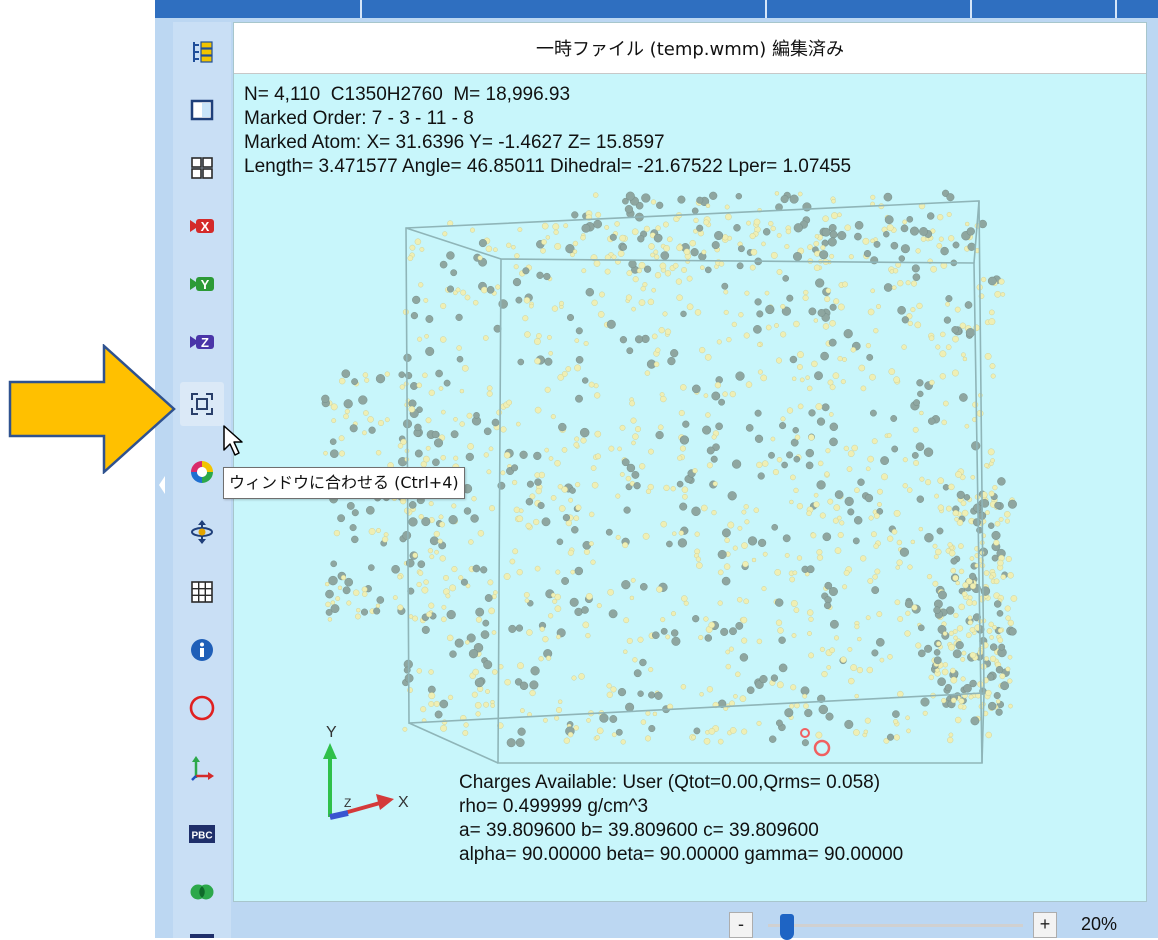  I want to click on camera-y-button: Y, so click(202, 284).